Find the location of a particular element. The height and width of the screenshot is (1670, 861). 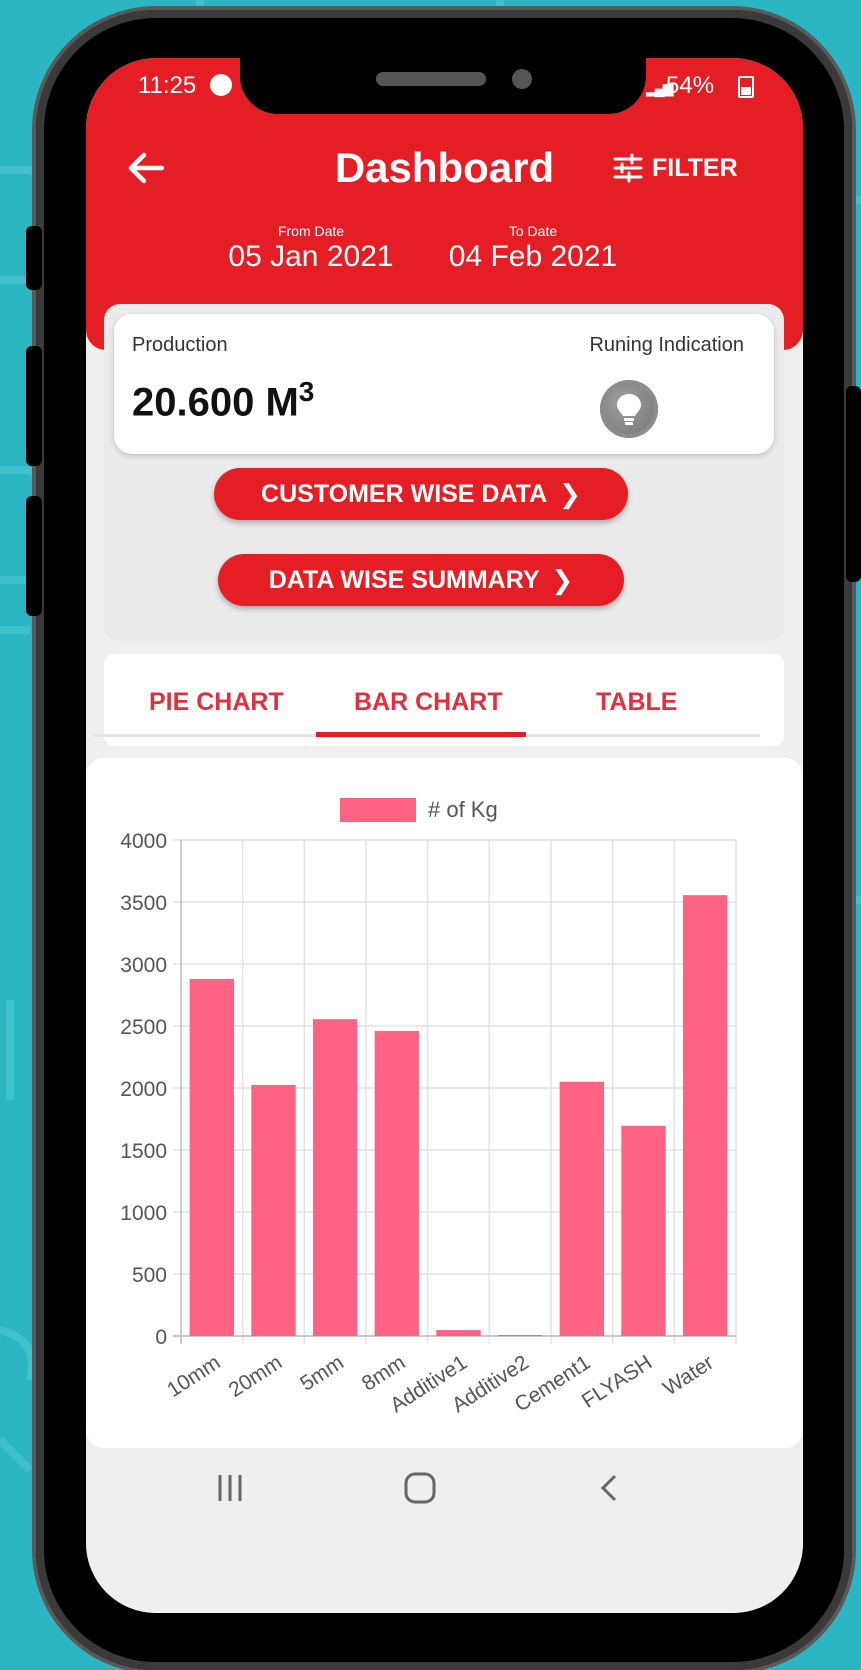

y-tick-label: 3000 is located at coordinates (143, 965).